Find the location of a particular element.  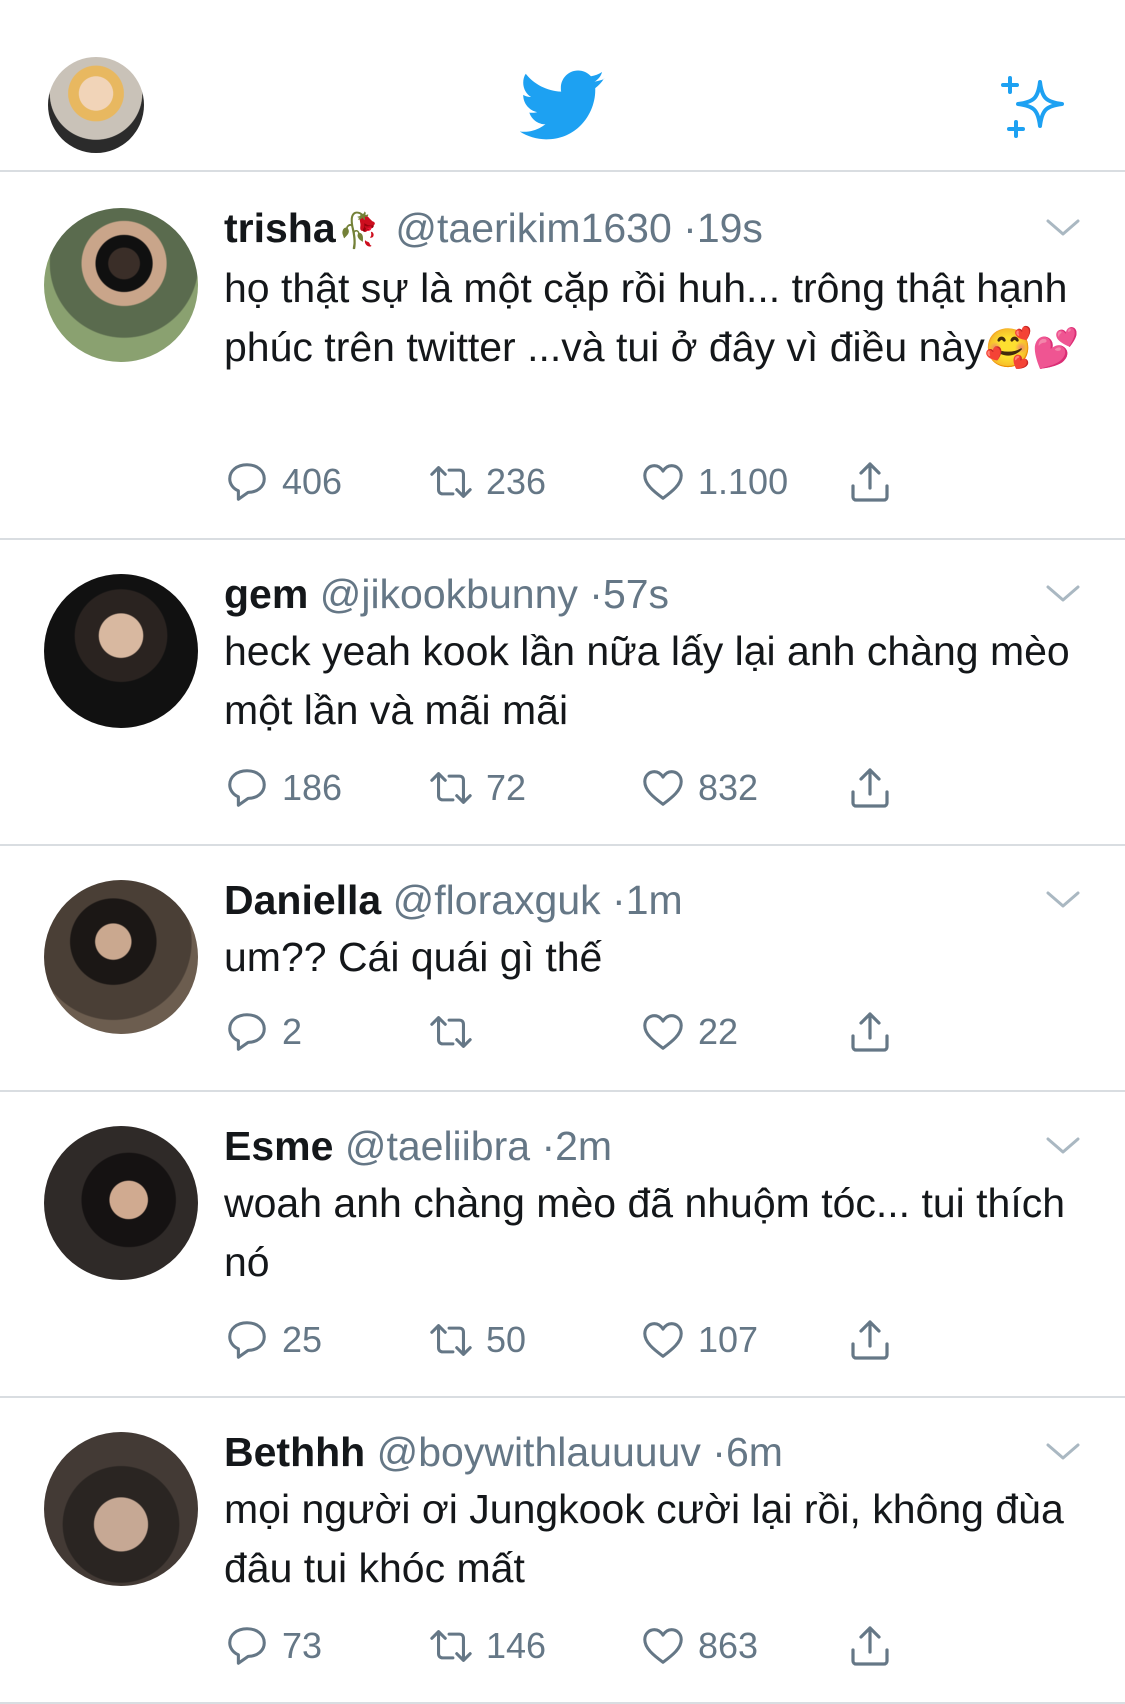

timestamp: 2m is located at coordinates (583, 1146).